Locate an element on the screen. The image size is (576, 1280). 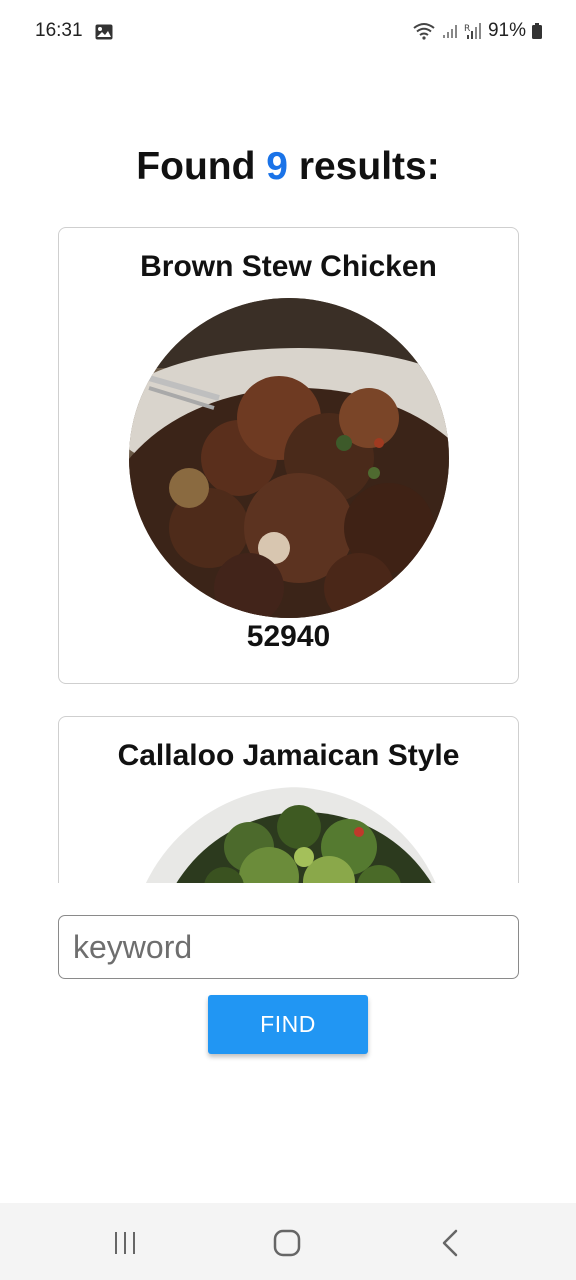
home-icon is located at coordinates (287, 1243).